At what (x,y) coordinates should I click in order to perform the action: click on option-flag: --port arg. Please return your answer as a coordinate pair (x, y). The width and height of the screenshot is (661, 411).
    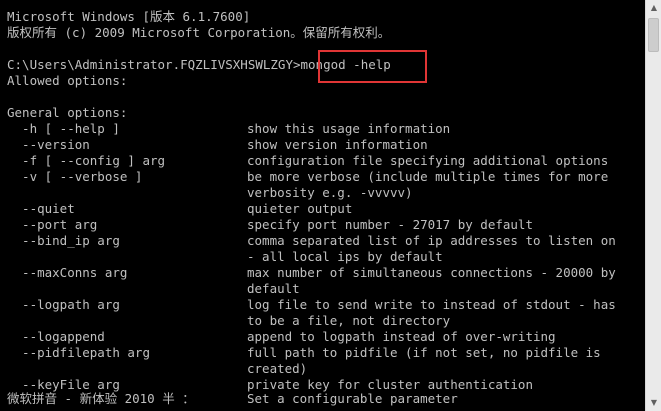
    Looking at the image, I should click on (52, 224).